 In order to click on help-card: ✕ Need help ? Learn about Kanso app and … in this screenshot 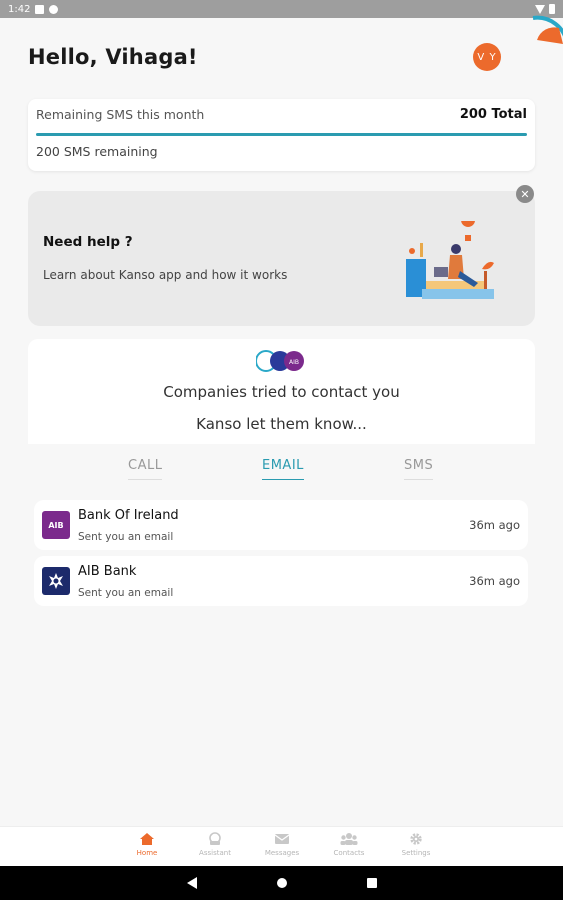, I will do `click(281, 255)`.